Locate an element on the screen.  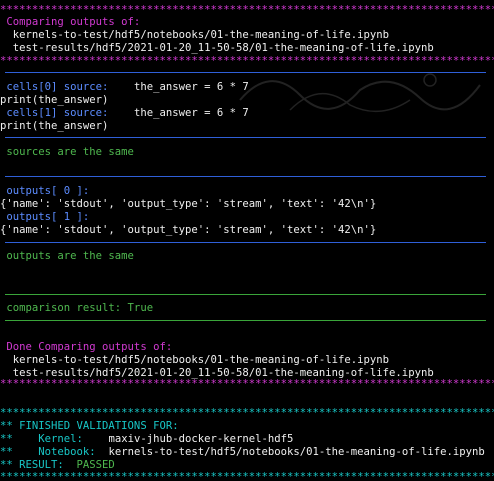
kernel-value: maxiv-jhub-docker-kernel-hdf5 is located at coordinates (201, 439).